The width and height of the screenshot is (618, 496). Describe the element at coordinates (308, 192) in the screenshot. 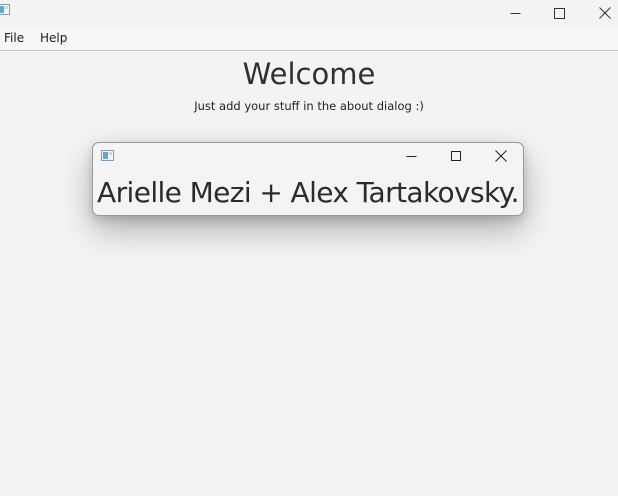

I see `about-text: Arielle Mezi + Alex Tartakovsky.` at that location.